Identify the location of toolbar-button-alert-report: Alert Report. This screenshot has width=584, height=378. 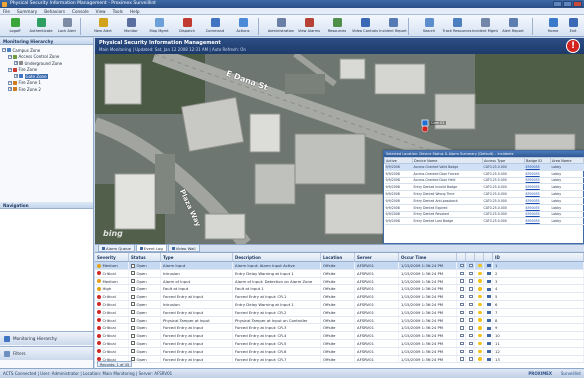
(513, 26).